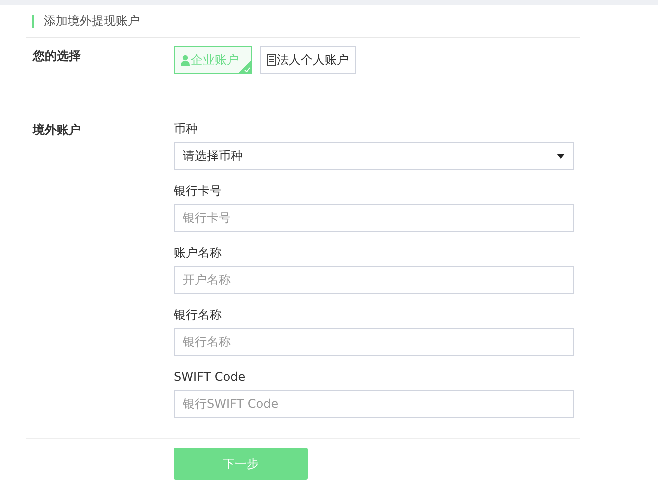  I want to click on section-label: 境外账户, so click(57, 130).